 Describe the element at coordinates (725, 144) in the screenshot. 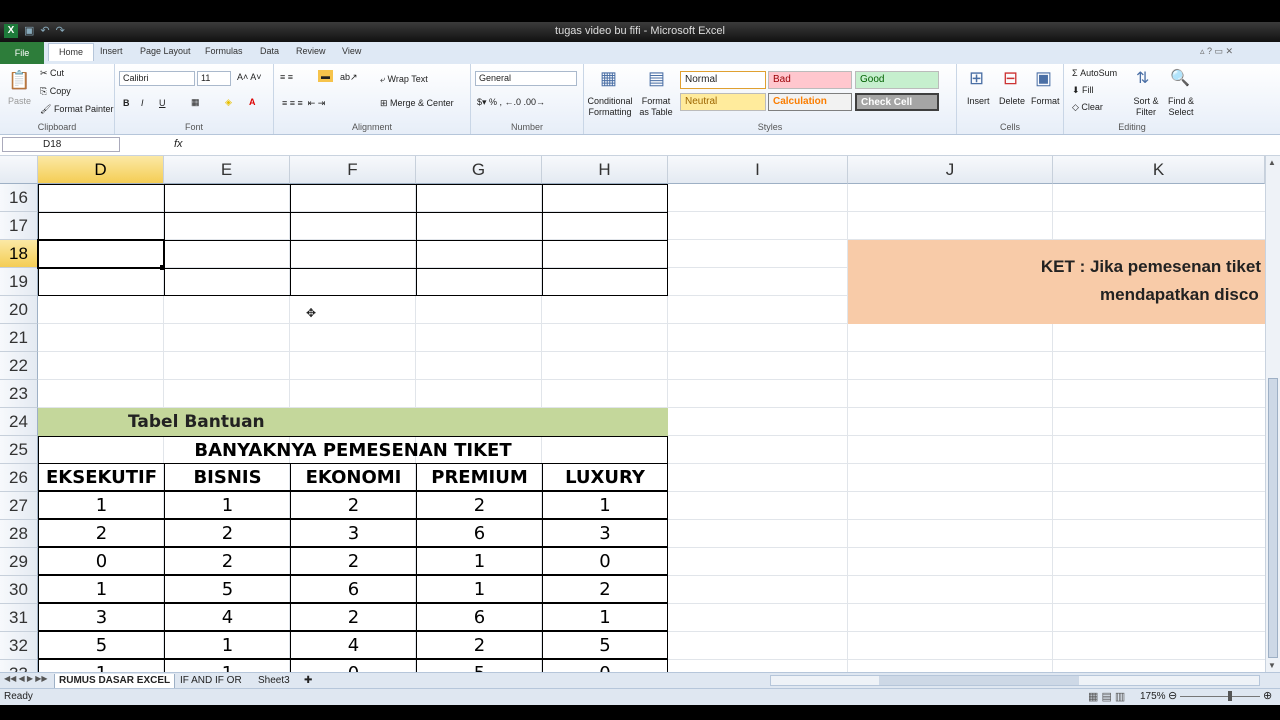

I see `formula-input` at that location.